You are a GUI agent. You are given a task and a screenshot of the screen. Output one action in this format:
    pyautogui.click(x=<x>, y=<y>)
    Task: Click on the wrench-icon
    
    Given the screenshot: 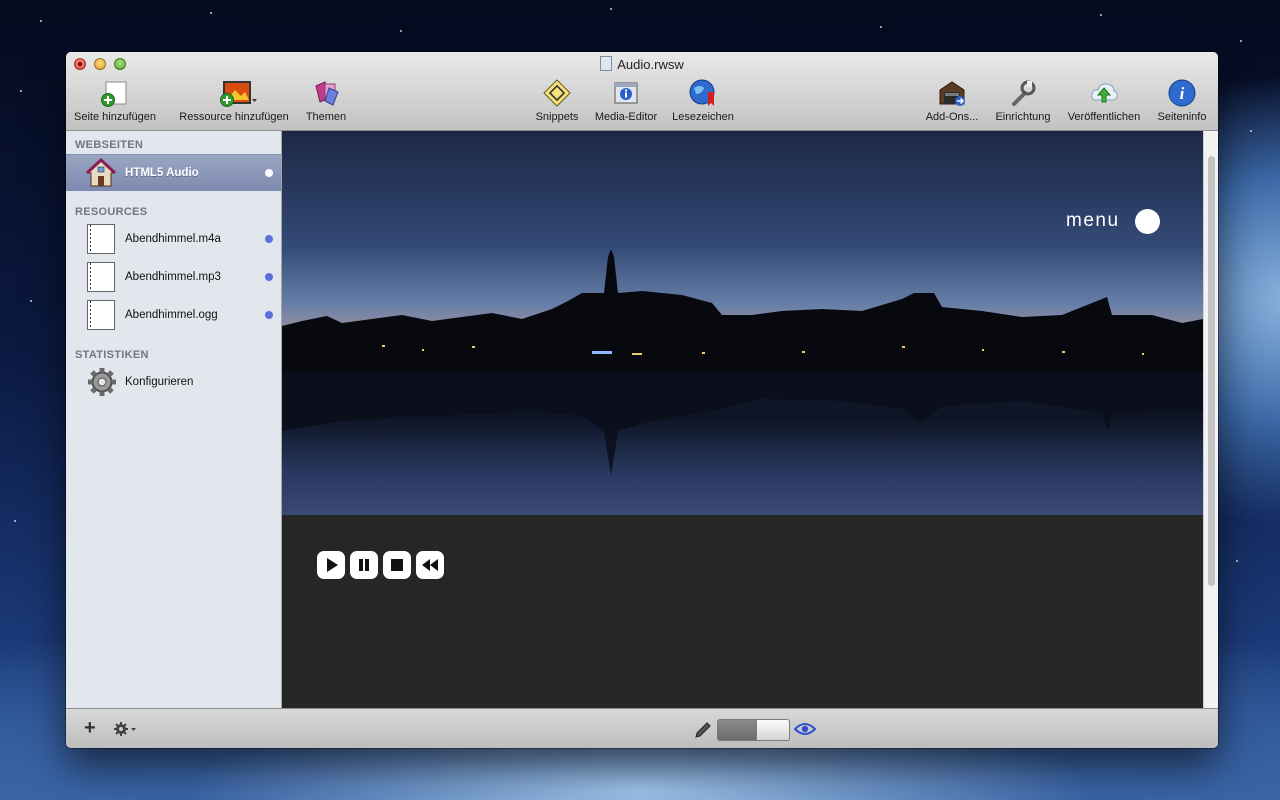 What is the action you would take?
    pyautogui.click(x=1023, y=93)
    